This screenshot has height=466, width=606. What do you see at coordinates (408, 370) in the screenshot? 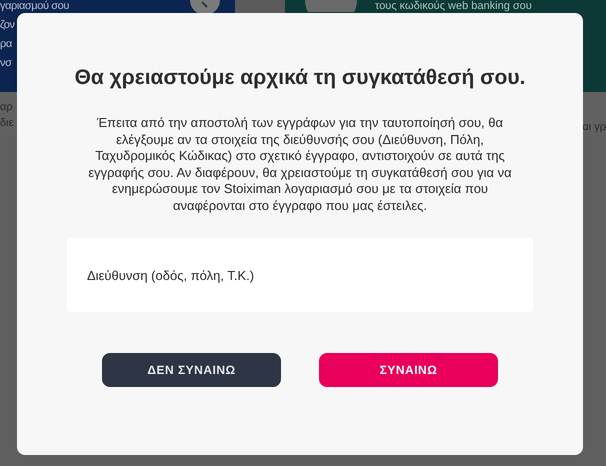
I see `agree-button: ΣΥΝΑΙΝΩ` at bounding box center [408, 370].